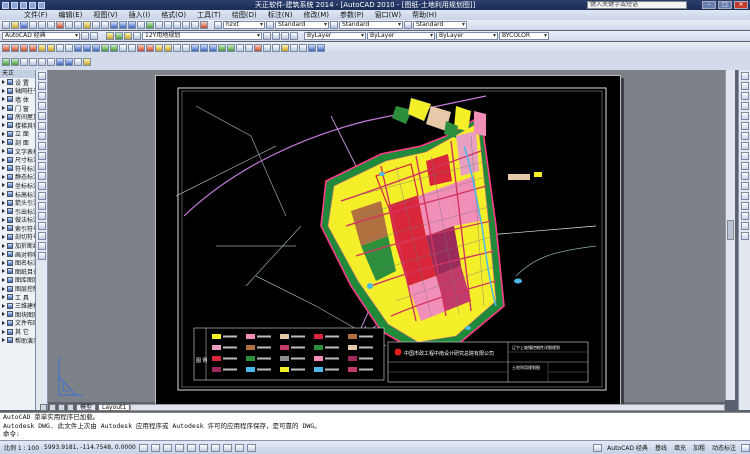 The image size is (750, 454). What do you see at coordinates (204, 48) in the screenshot?
I see `trim-icon` at bounding box center [204, 48].